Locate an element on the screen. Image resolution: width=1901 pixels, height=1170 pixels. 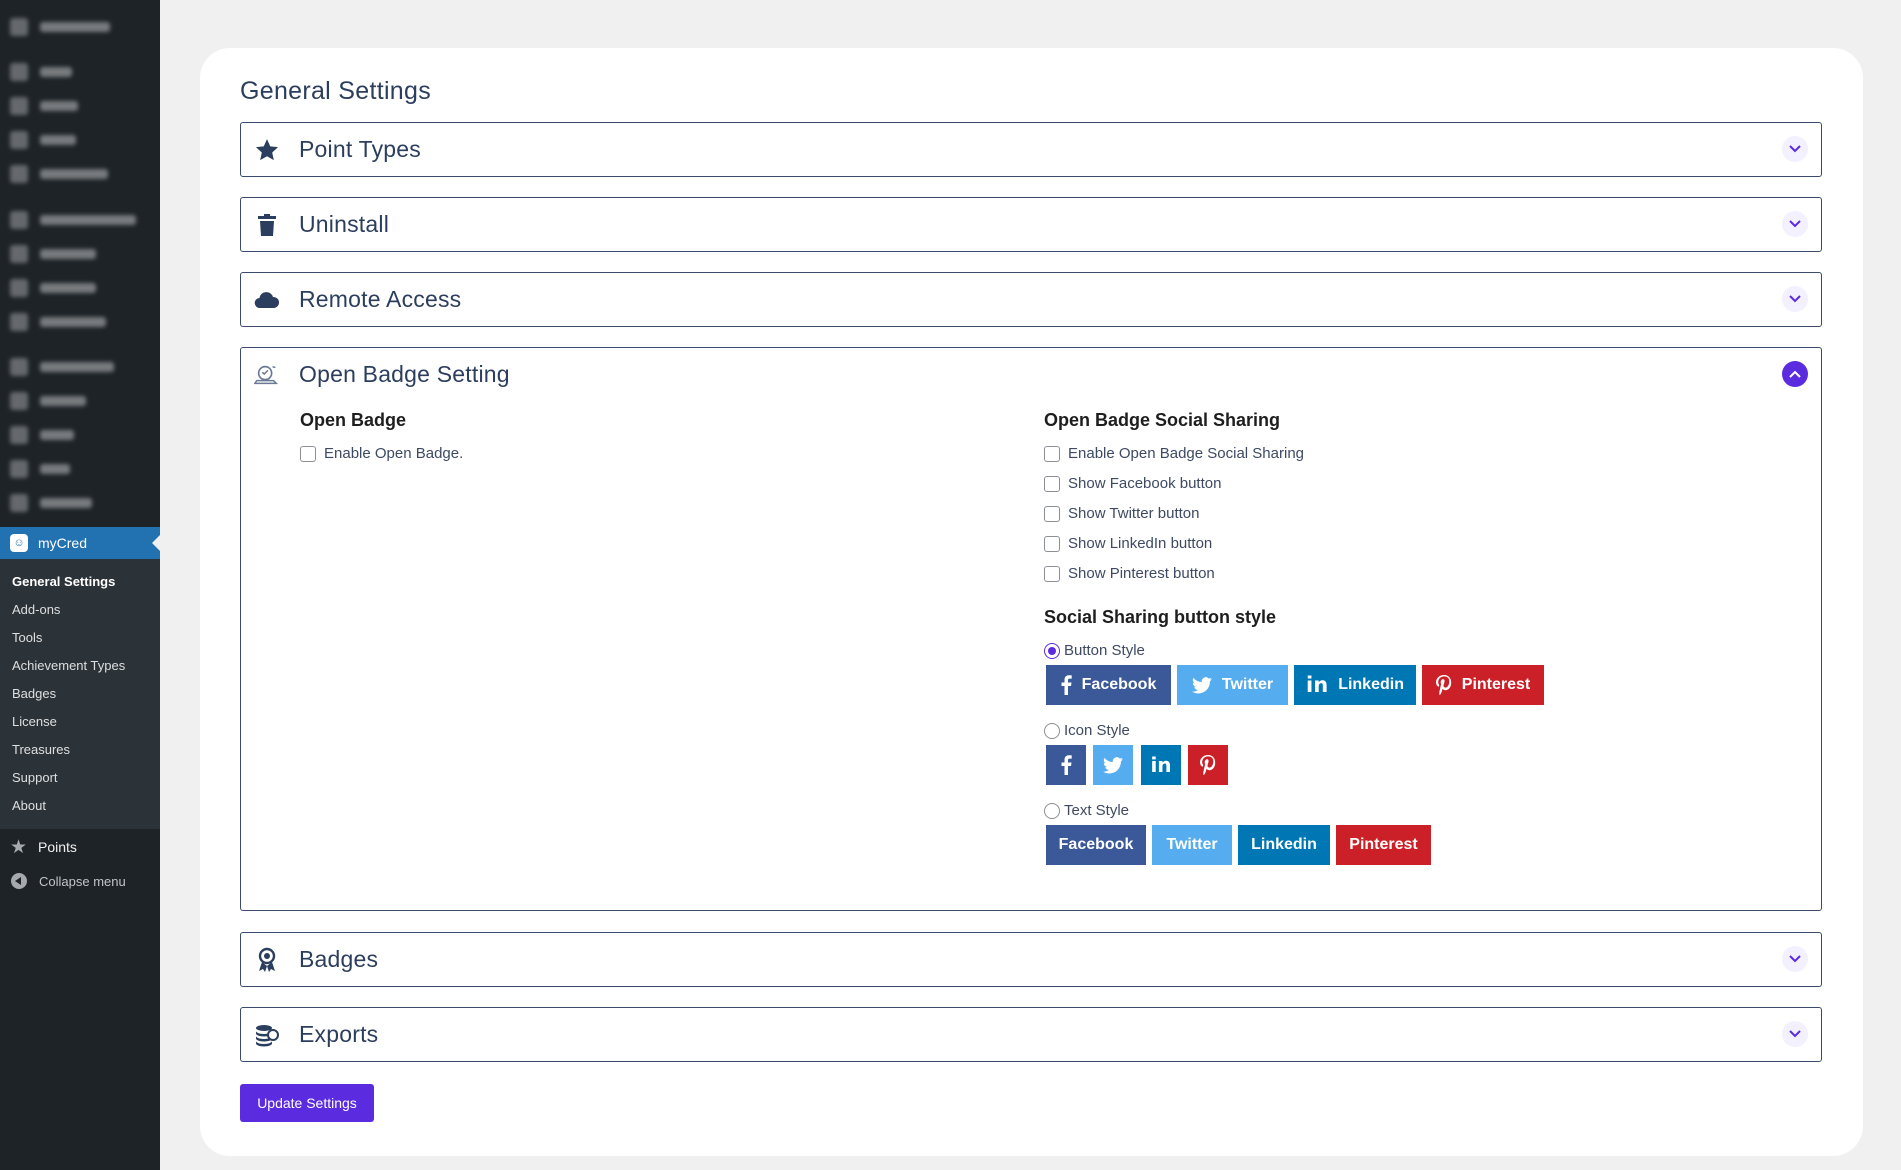
show-linkedin-checkbox: Show LinkedIn button is located at coordinates (1128, 543).